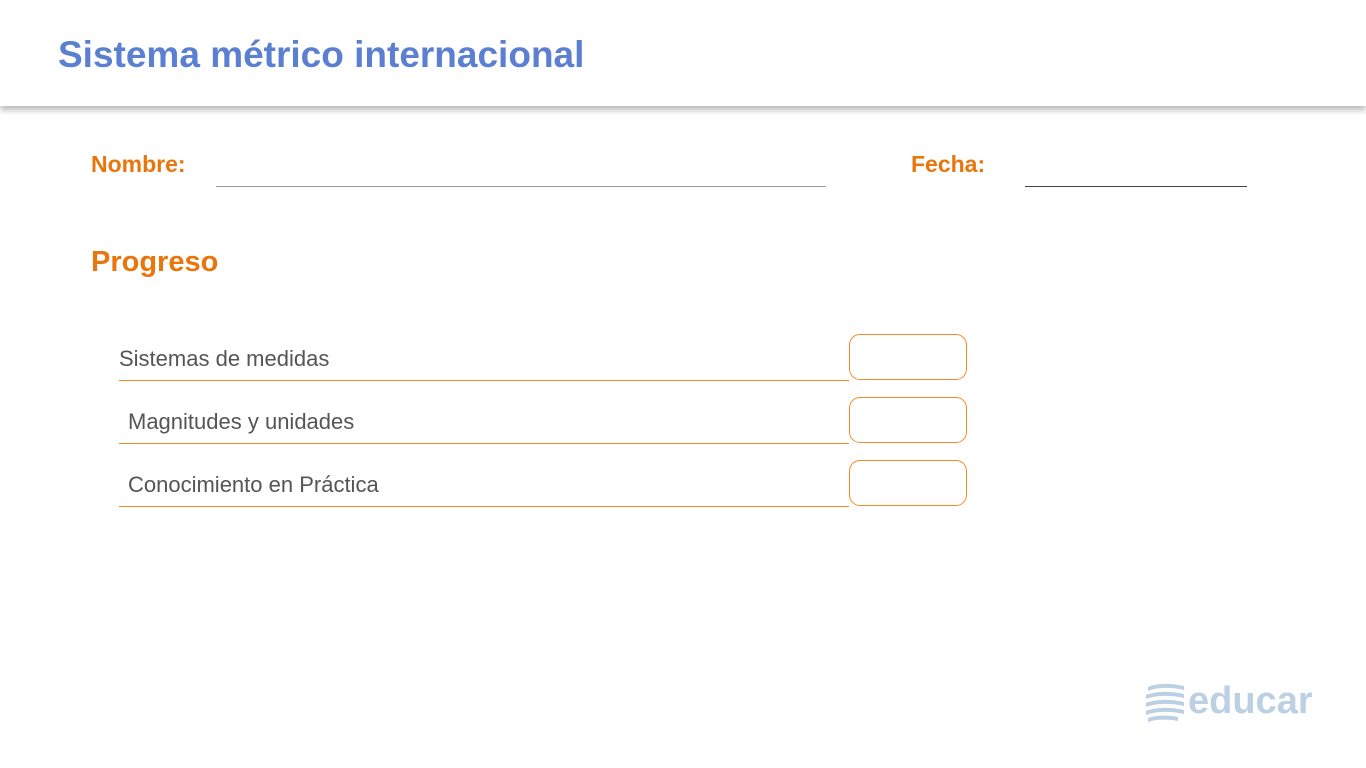 The image size is (1366, 768). Describe the element at coordinates (544, 484) in the screenshot. I see `progress-row: Conocimiento en Práctica` at that location.